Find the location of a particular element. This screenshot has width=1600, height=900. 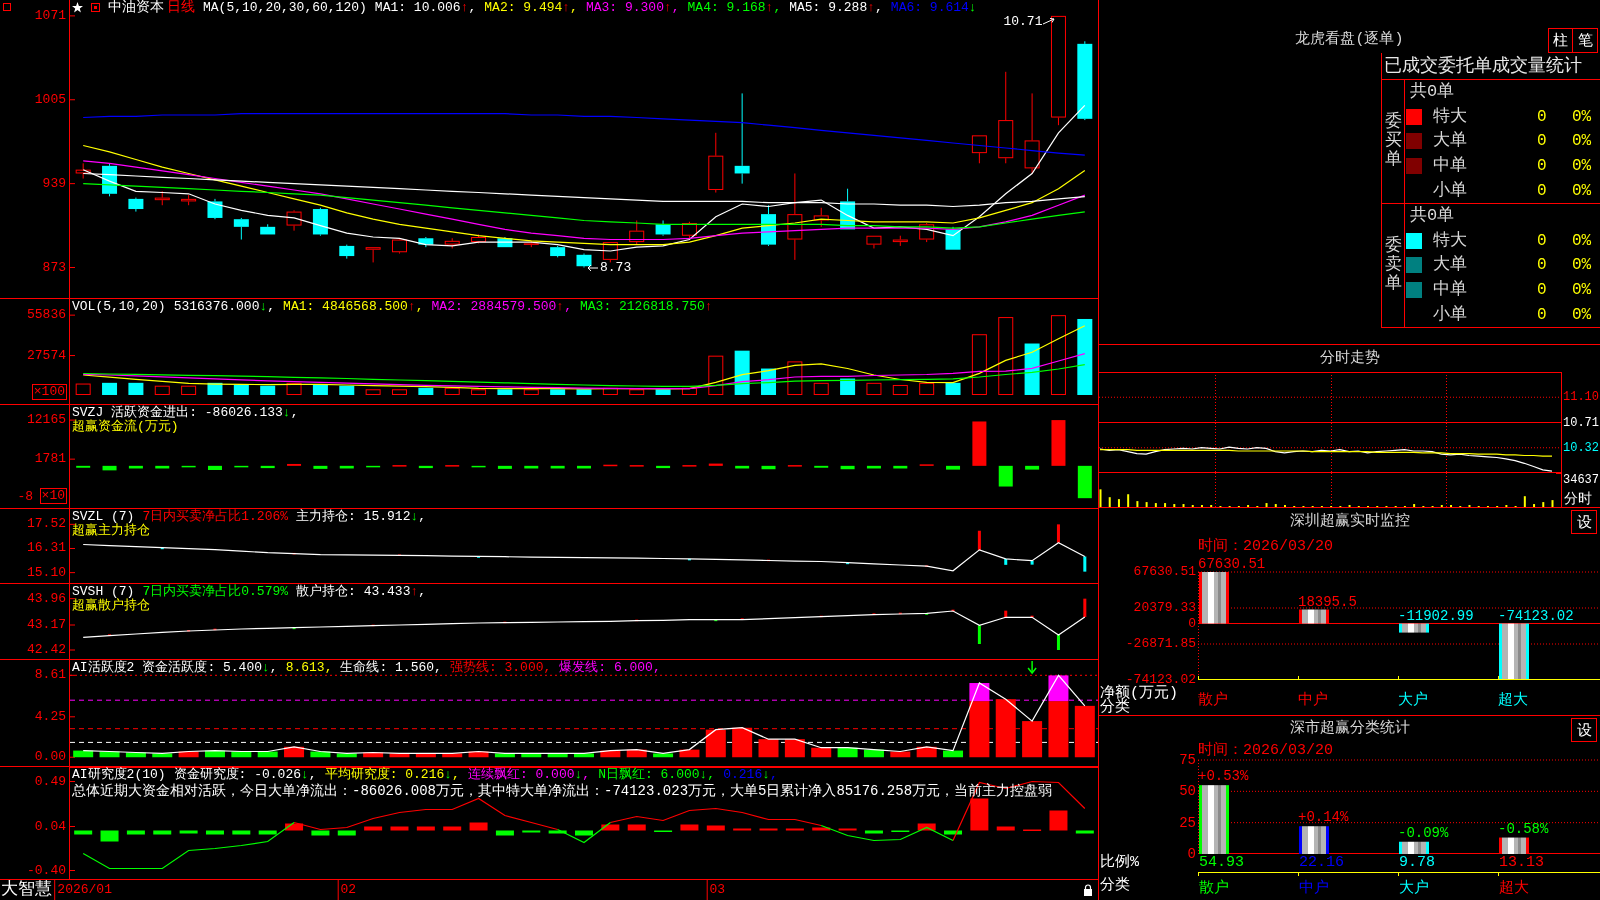

axis-tick-label: -8 is located at coordinates (25, 497).